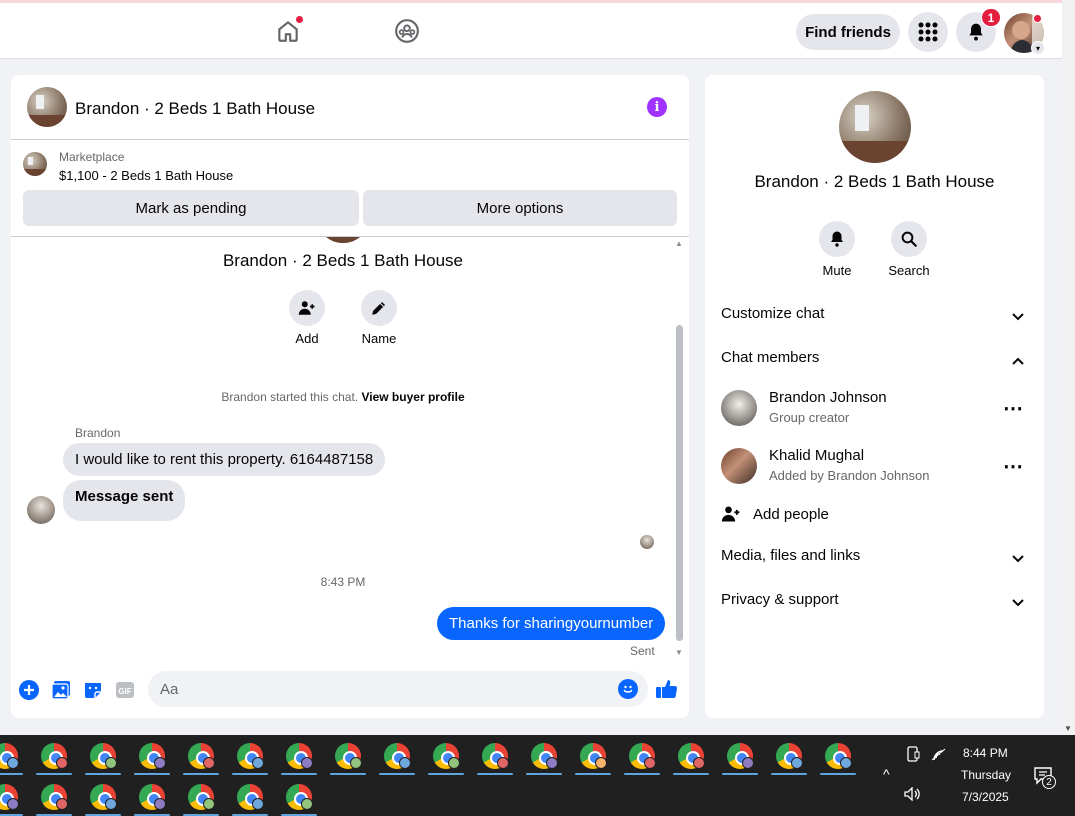  Describe the element at coordinates (679, 243) in the screenshot. I see `scroll-up-arrow-icon: ▲` at that location.